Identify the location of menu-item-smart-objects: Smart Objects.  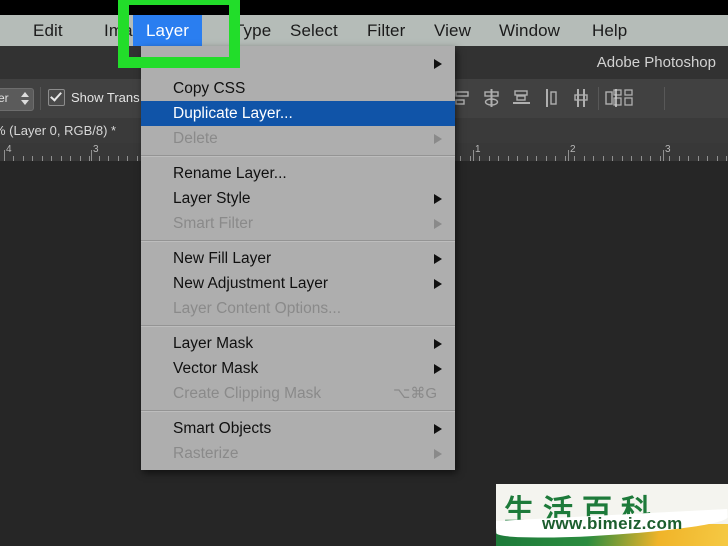
(298, 428).